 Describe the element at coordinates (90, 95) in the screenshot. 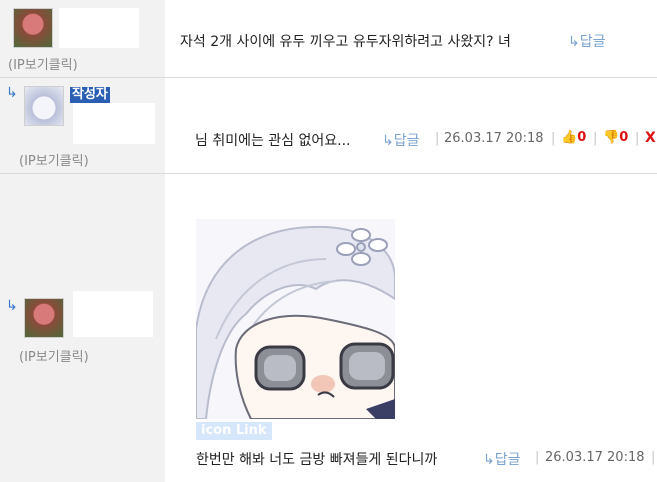

I see `author-badge: 작성자` at that location.